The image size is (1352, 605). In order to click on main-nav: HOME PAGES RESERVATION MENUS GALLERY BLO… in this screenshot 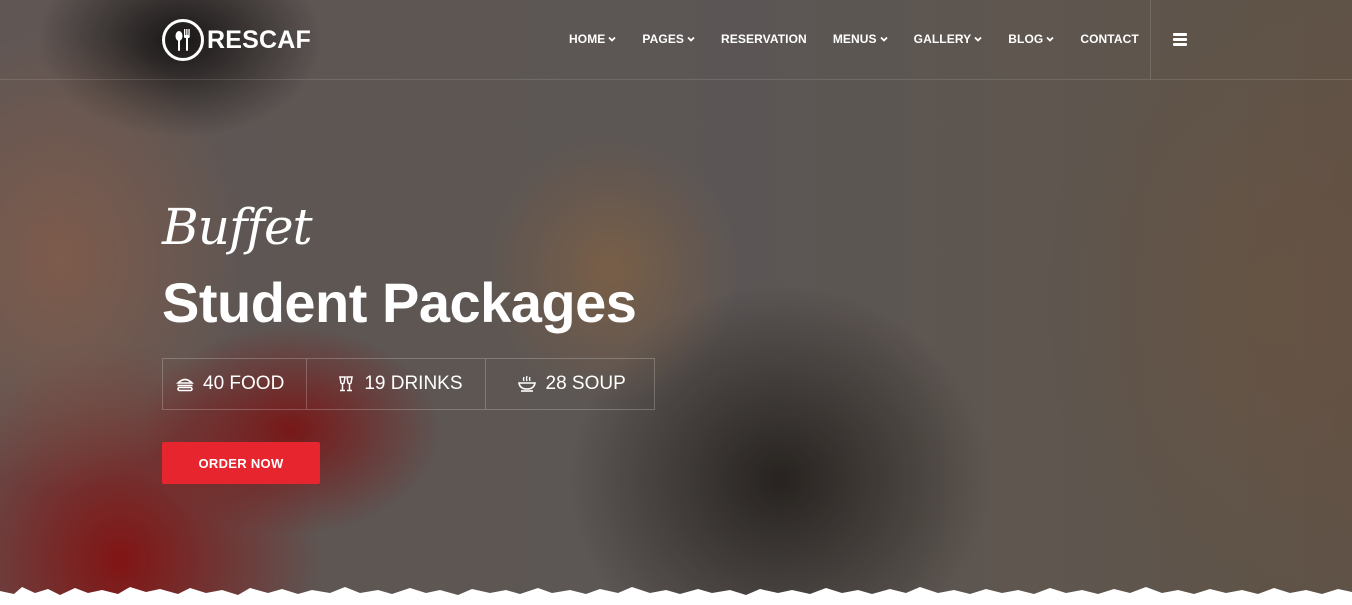, I will do `click(867, 39)`.